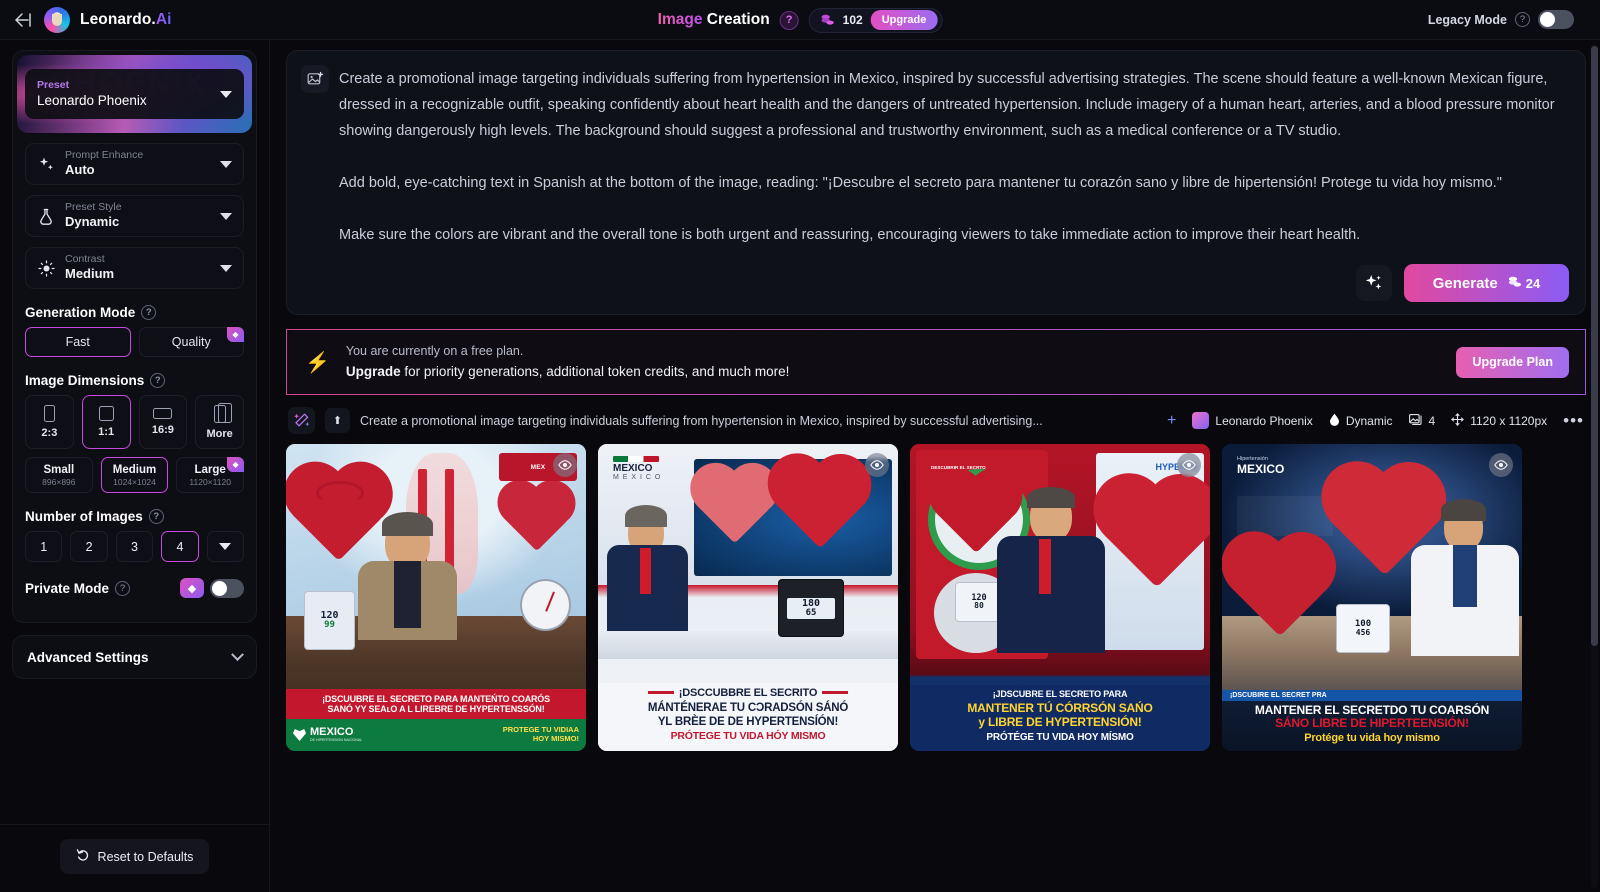  Describe the element at coordinates (904, 20) in the screenshot. I see `upgrade-button: Upgrade` at that location.